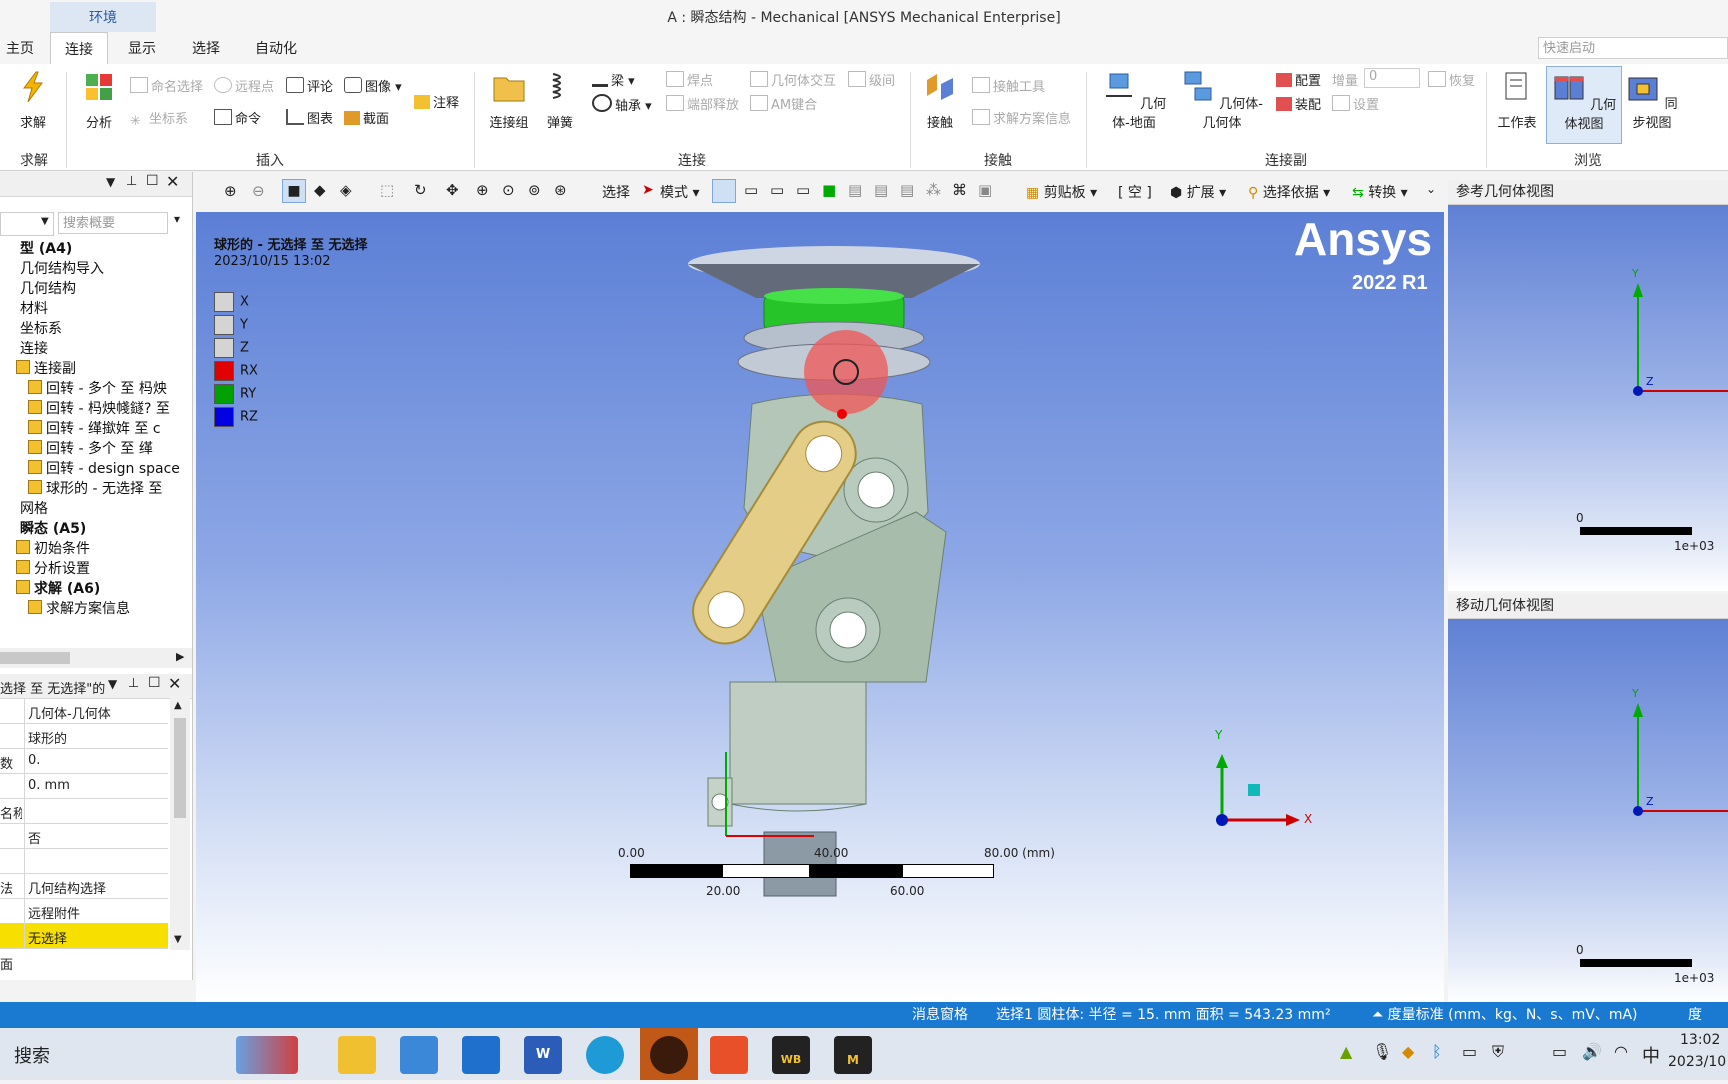 This screenshot has height=1084, width=1728. Describe the element at coordinates (84, 761) in the screenshot. I see `details-row: 数 0.` at that location.